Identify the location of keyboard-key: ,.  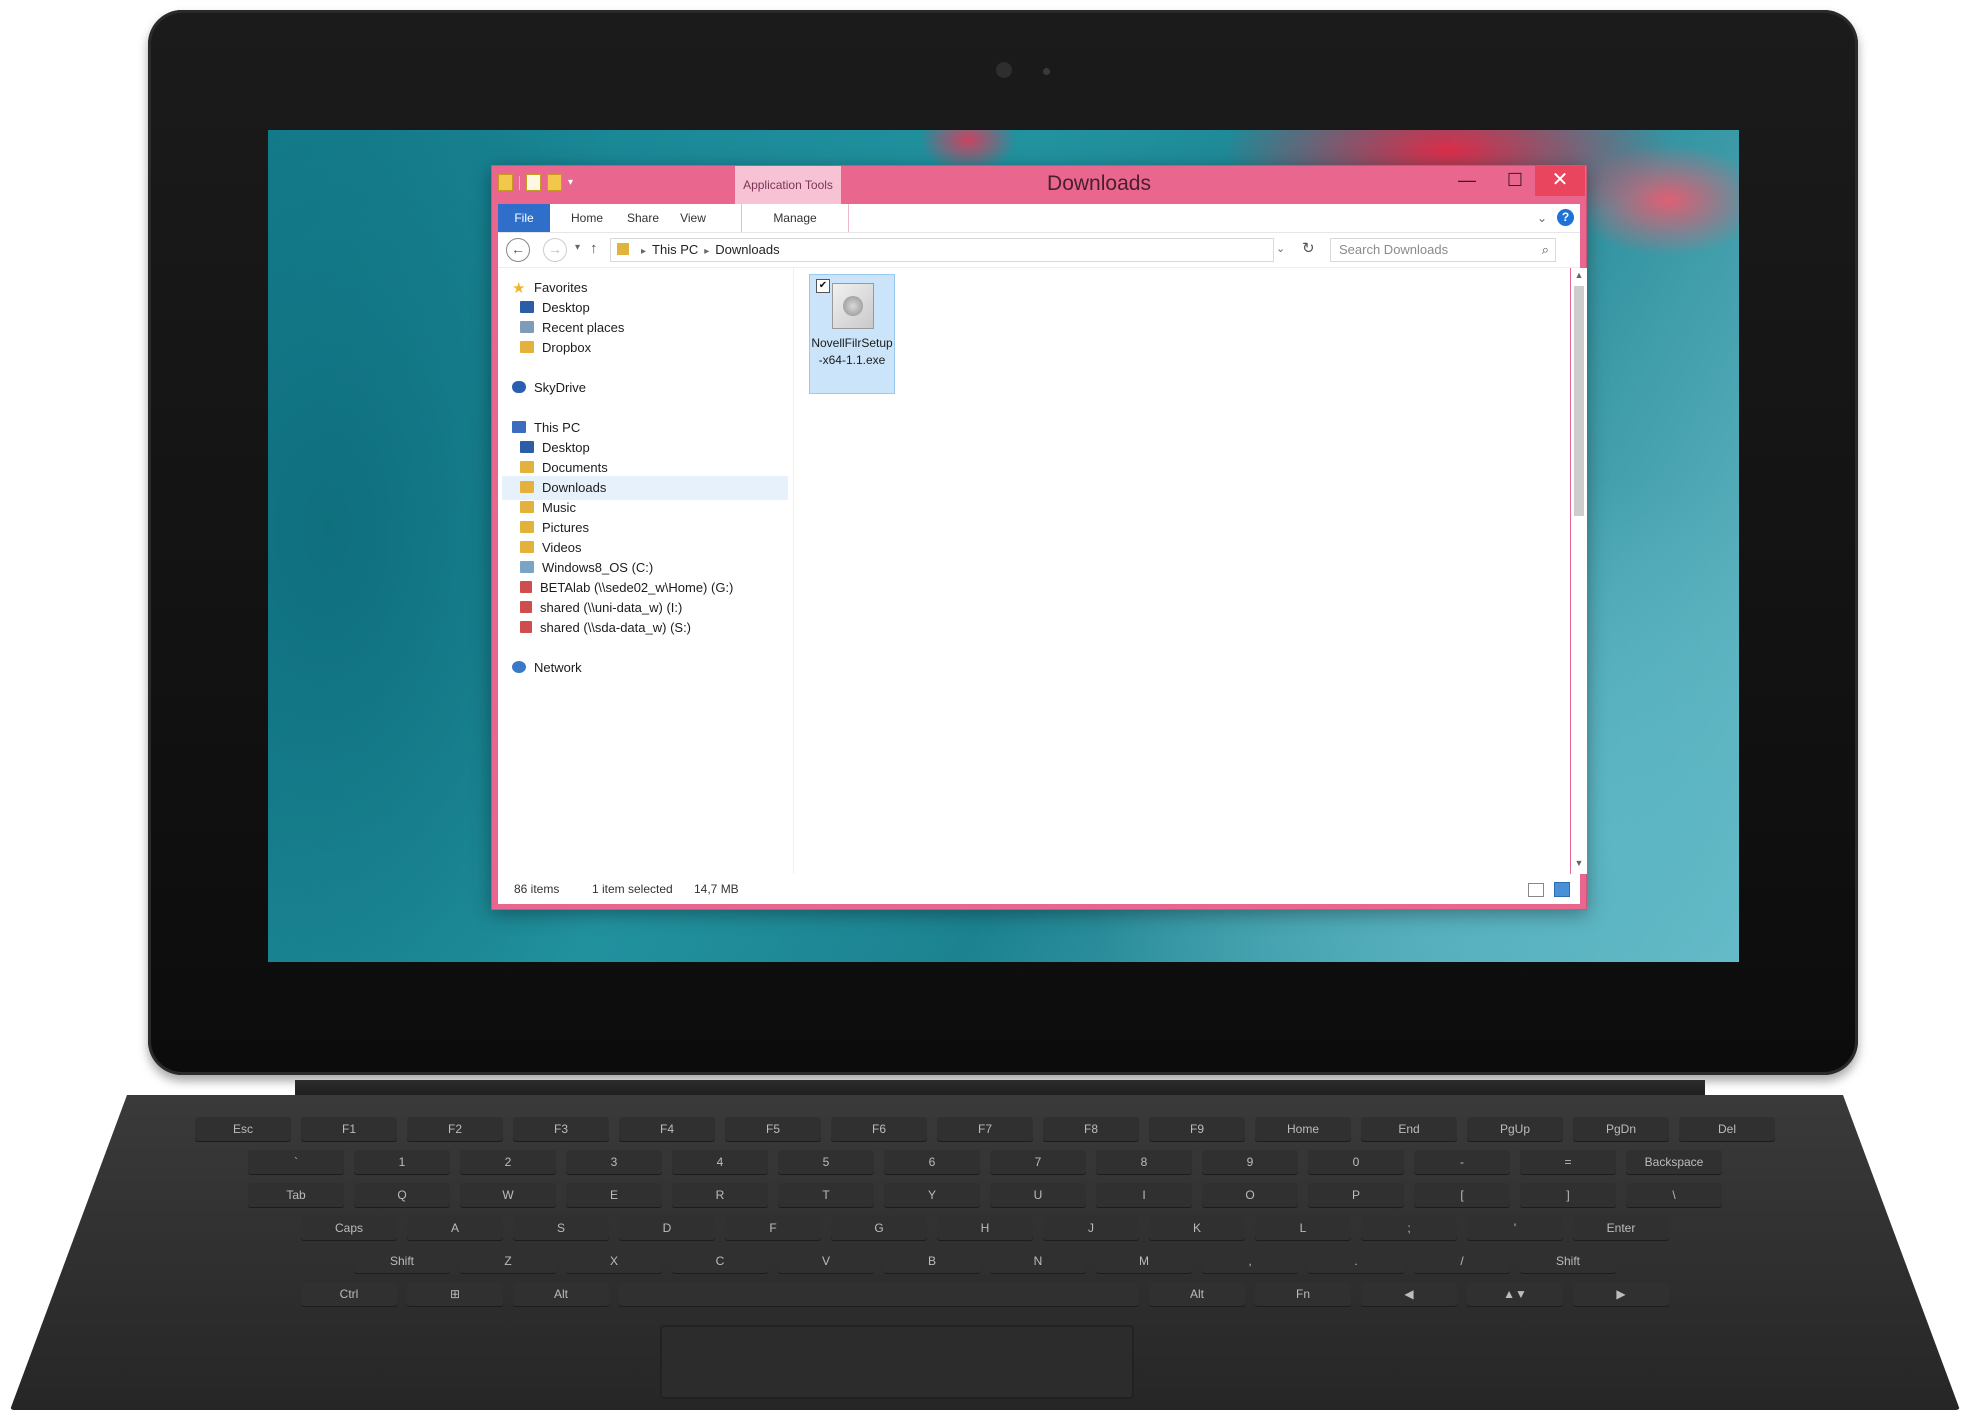
(1250, 1261).